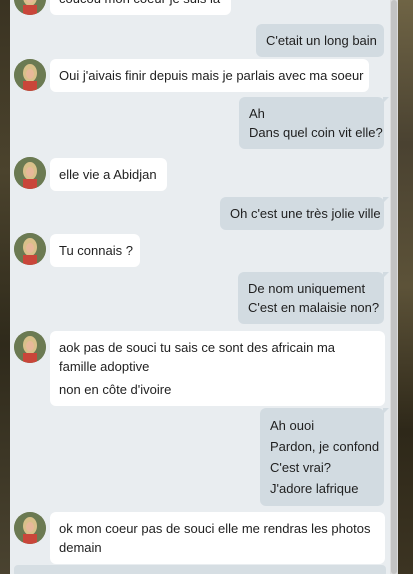 The height and width of the screenshot is (574, 413). I want to click on incoming-message: coucou mon coeur je suis là, so click(140, 7).